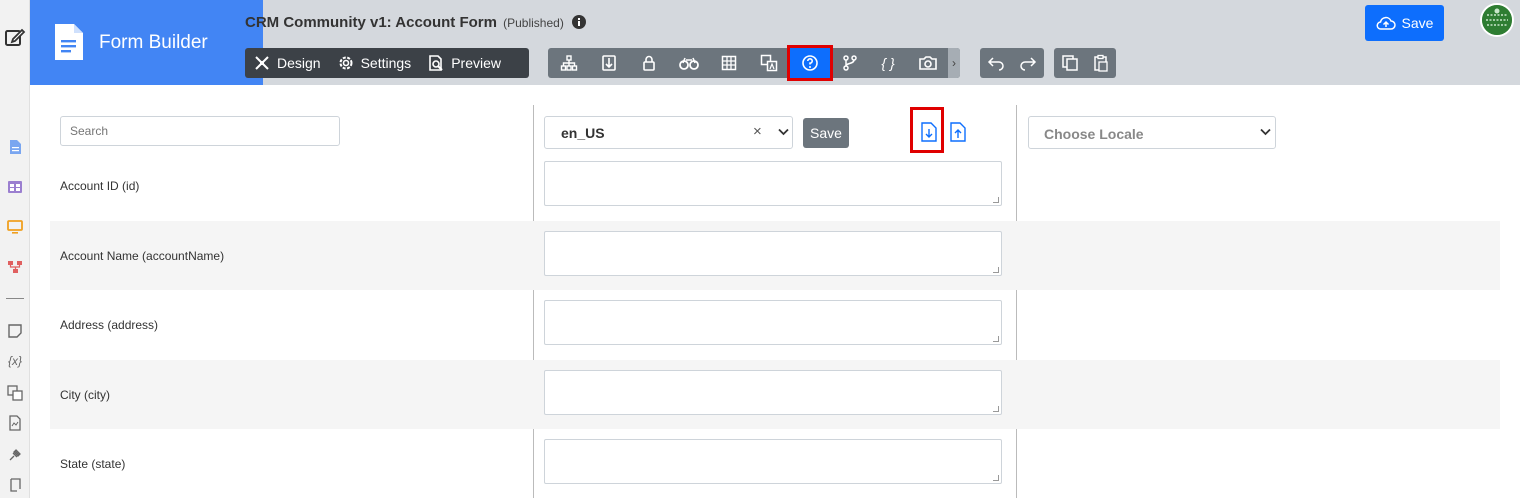 The image size is (1520, 498). What do you see at coordinates (1028, 63) in the screenshot?
I see `redo-icon` at bounding box center [1028, 63].